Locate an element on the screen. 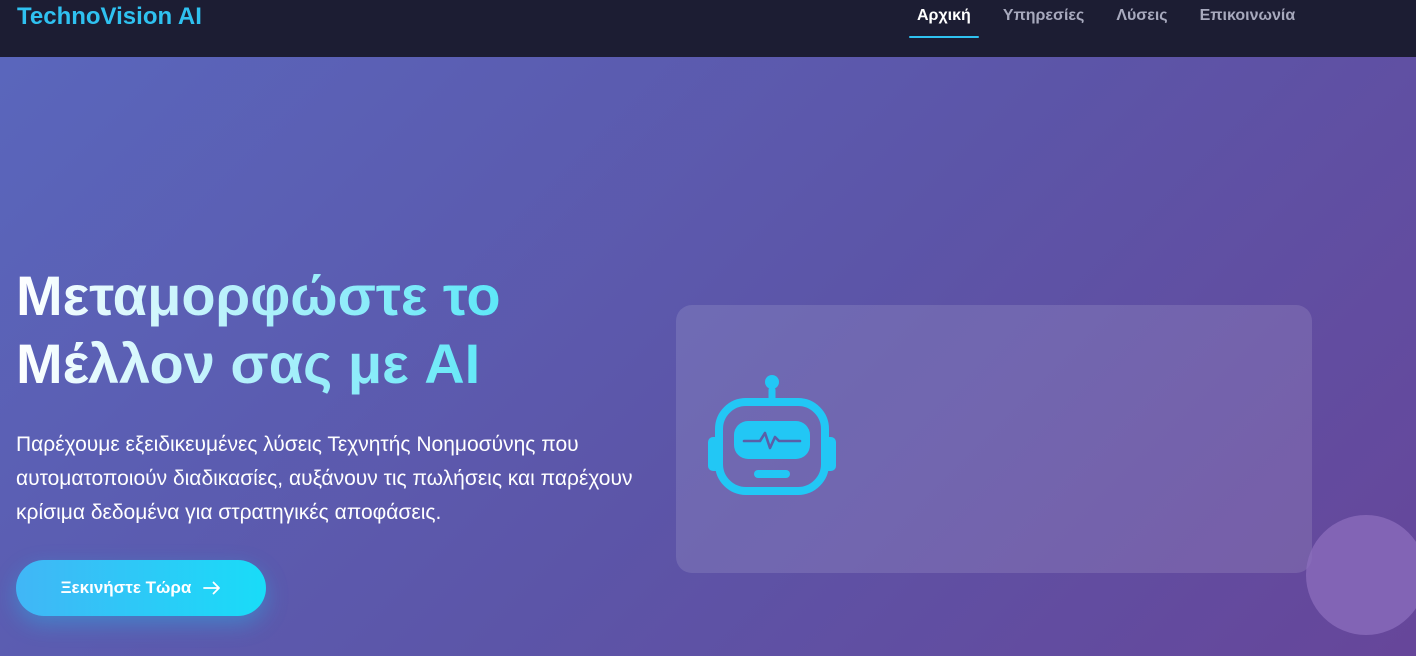 The image size is (1416, 656). get-started-button: Ξεκινήστε Τώρα is located at coordinates (141, 588).